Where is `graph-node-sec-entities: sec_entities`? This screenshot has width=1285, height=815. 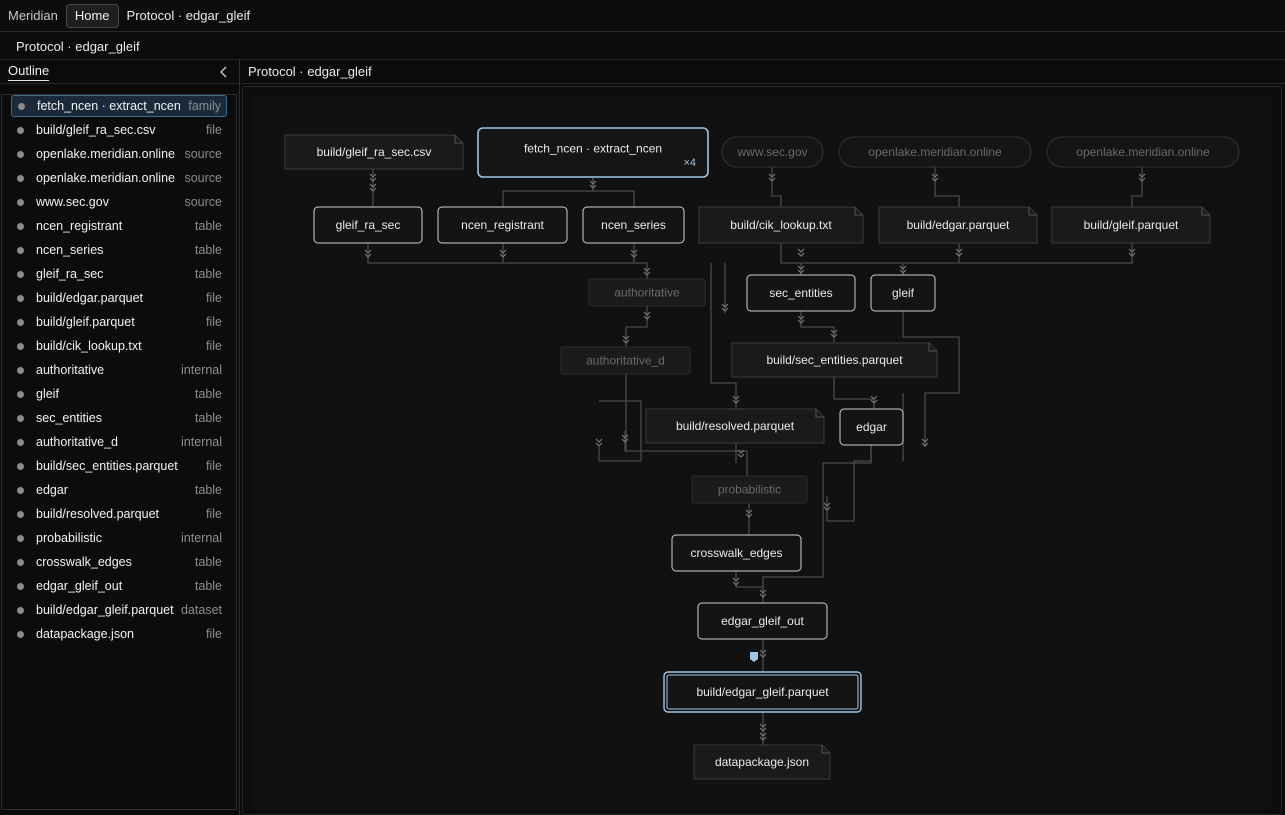 graph-node-sec-entities: sec_entities is located at coordinates (801, 293).